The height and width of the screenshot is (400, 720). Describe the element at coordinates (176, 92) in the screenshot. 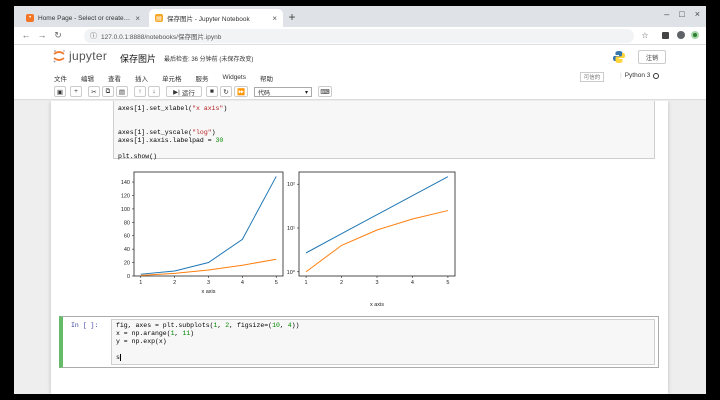

I see `run-icon: ▶|` at that location.